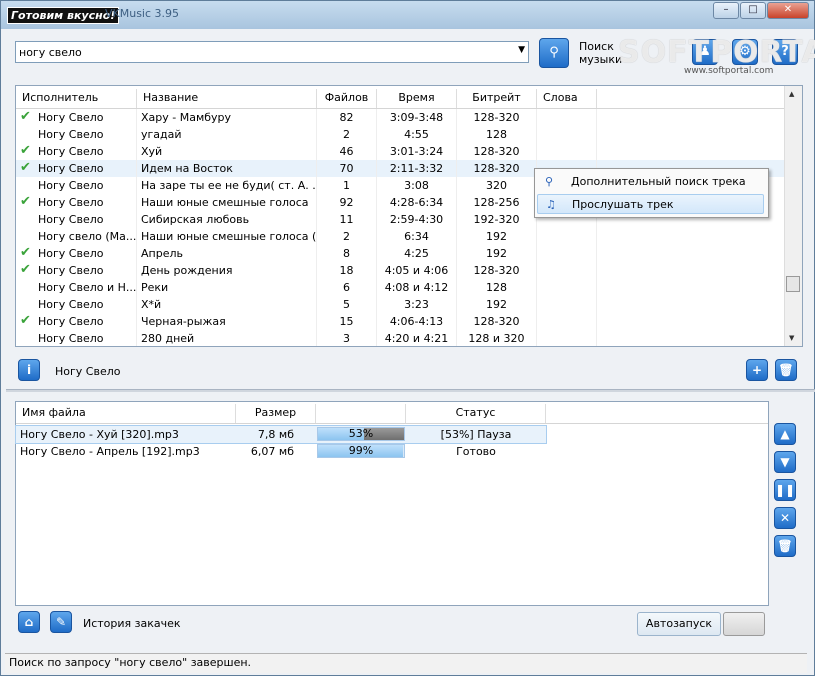 This screenshot has width=815, height=676. Describe the element at coordinates (227, 168) in the screenshot. I see `cell-title: Идем на Восток` at that location.